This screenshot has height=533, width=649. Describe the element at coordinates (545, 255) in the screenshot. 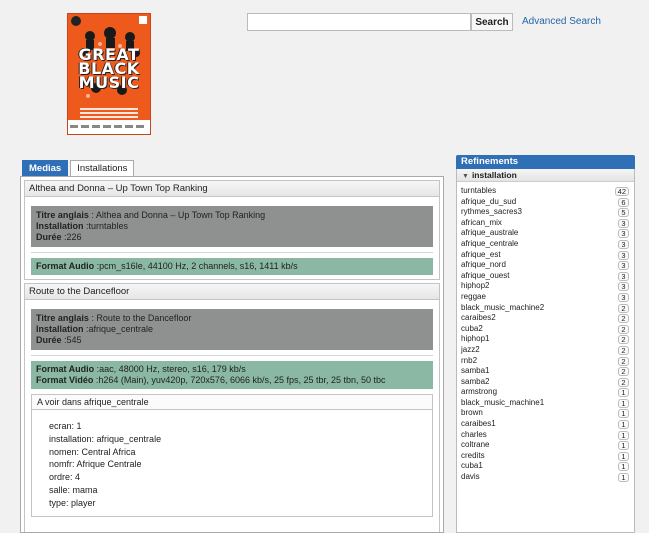

I see `refinement-item: afrique_est 3` at that location.